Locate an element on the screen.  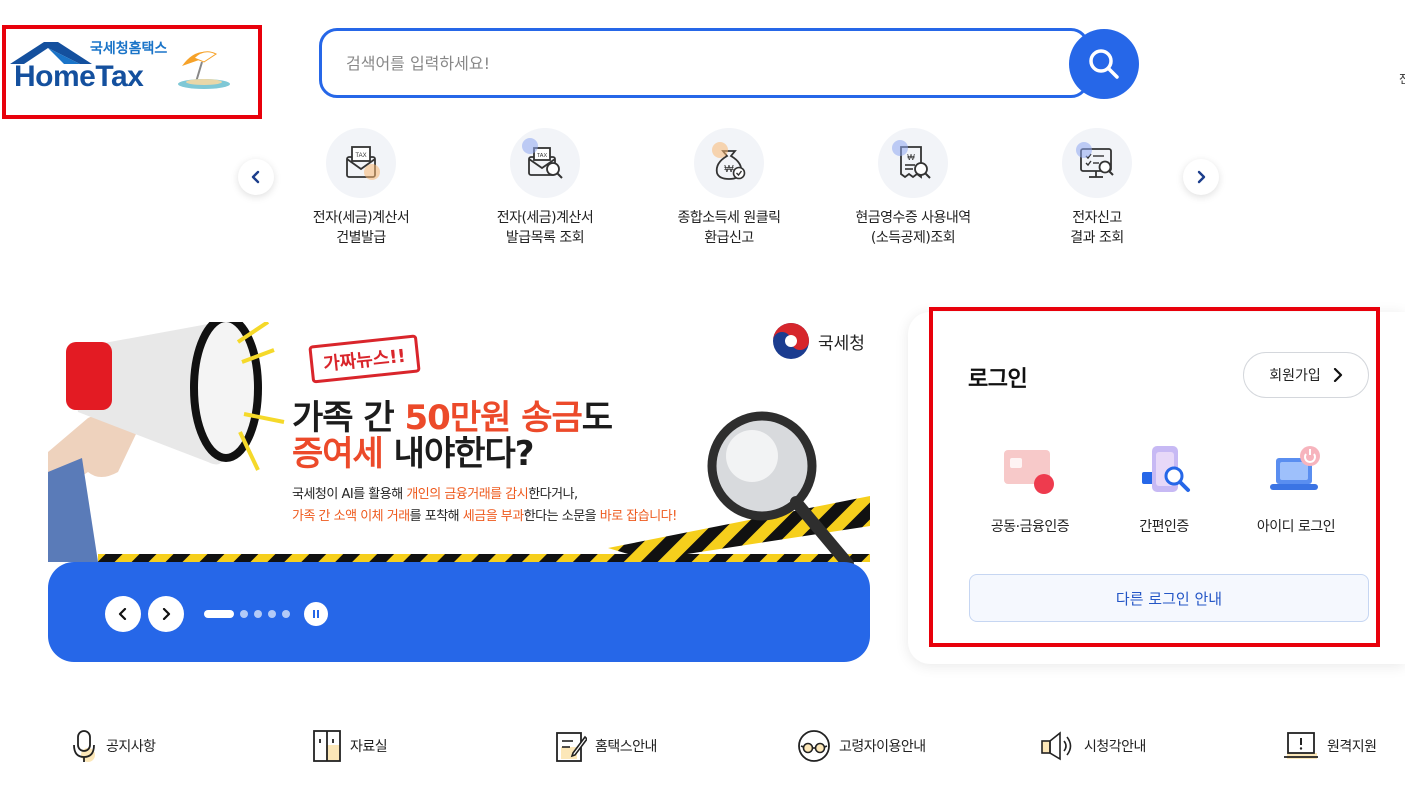
quick-menu-item-income-tax-refund: ₩ 종합소득세 원클릭 환급신고 is located at coordinates (729, 188).